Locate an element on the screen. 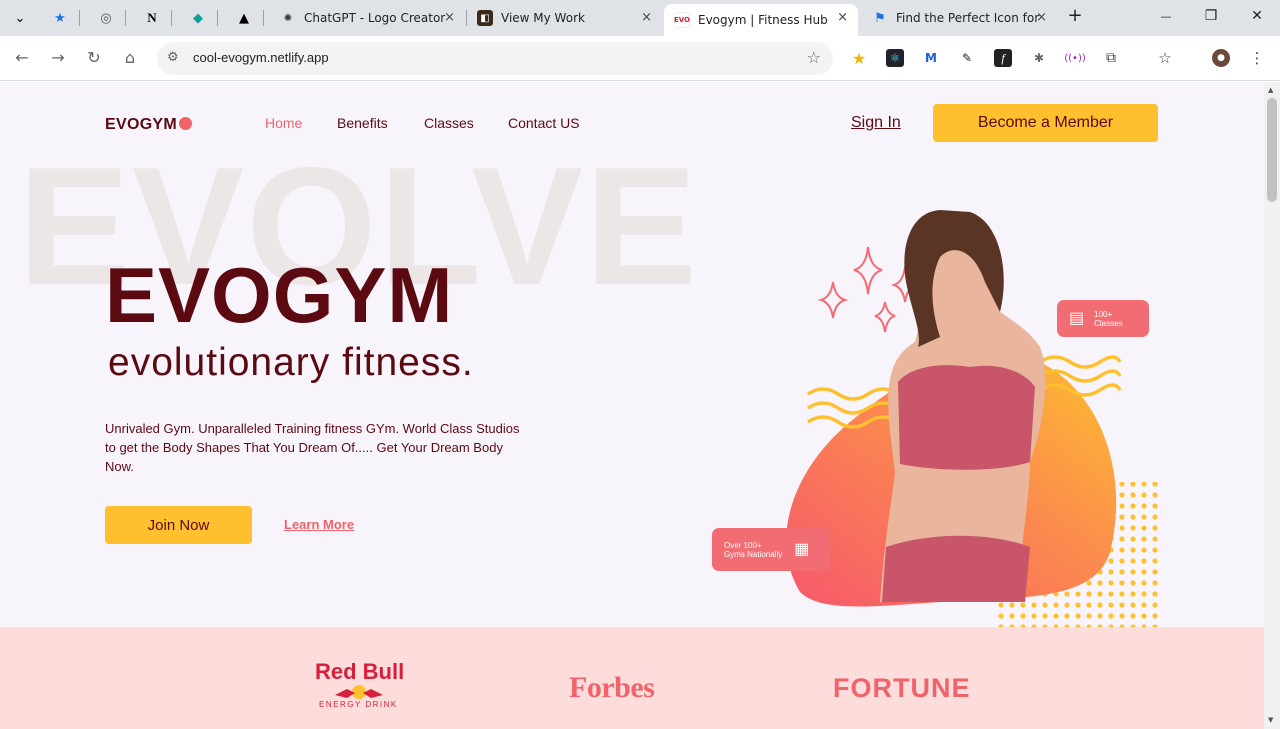 The height and width of the screenshot is (729, 1280). badge-text: Over 100+ Gyms Nationally is located at coordinates (753, 550).